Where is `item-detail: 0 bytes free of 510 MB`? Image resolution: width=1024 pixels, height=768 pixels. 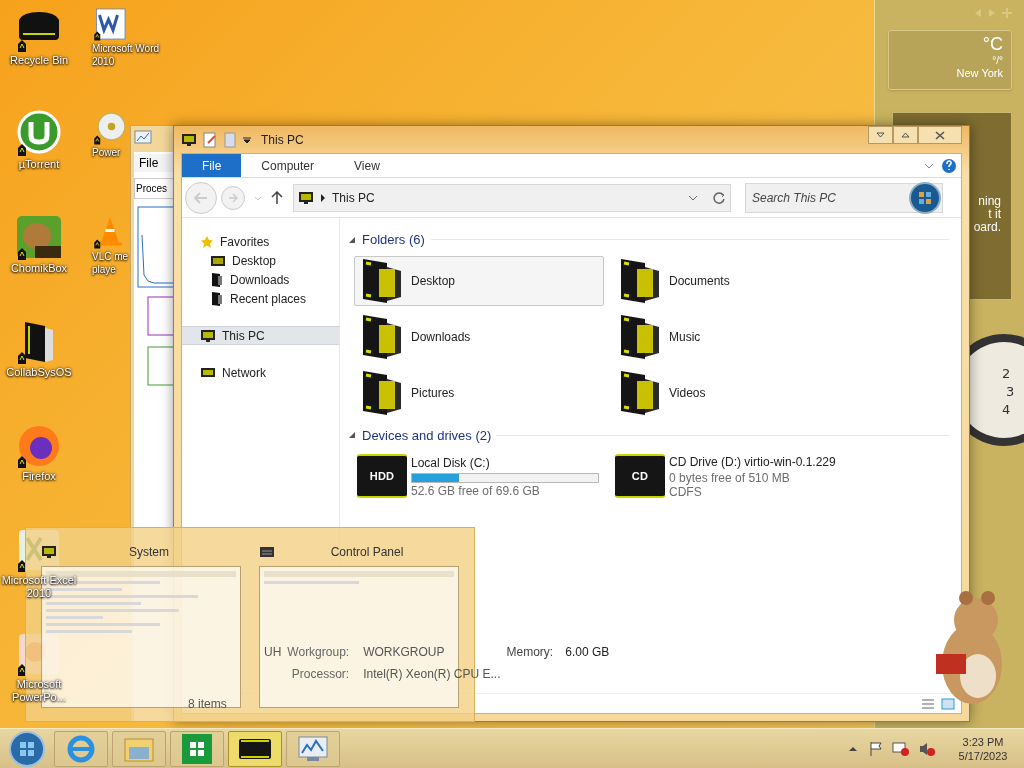 item-detail: 0 bytes free of 510 MB is located at coordinates (730, 478).